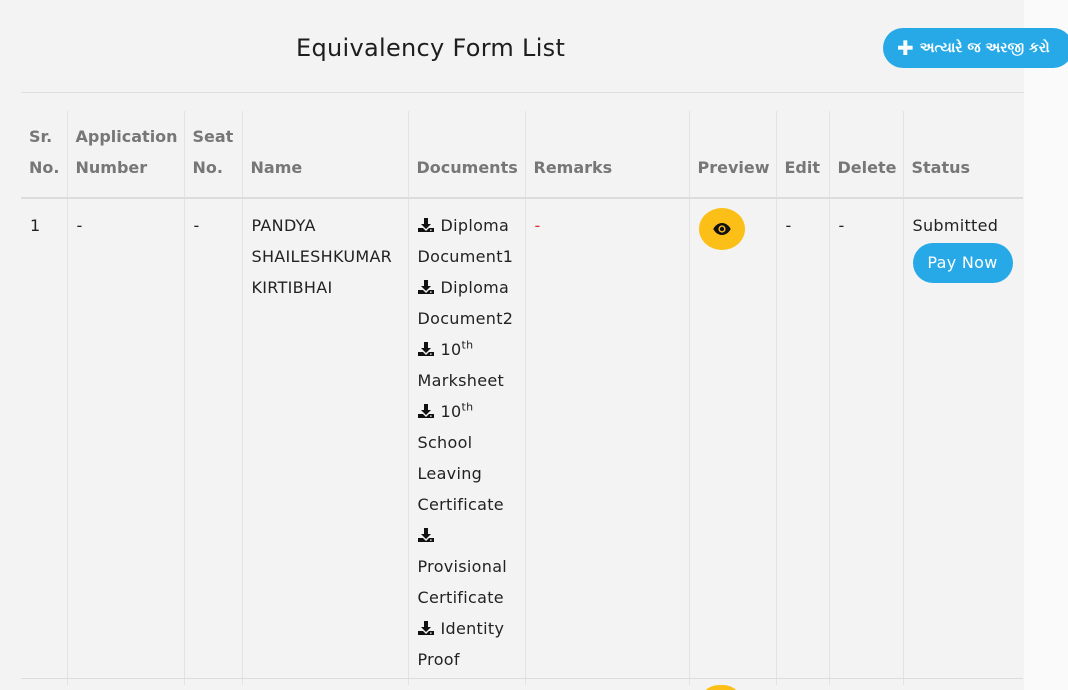 Image resolution: width=1068 pixels, height=690 pixels. Describe the element at coordinates (467, 365) in the screenshot. I see `document-link-10th-marksheet: 10th Marksheet` at that location.